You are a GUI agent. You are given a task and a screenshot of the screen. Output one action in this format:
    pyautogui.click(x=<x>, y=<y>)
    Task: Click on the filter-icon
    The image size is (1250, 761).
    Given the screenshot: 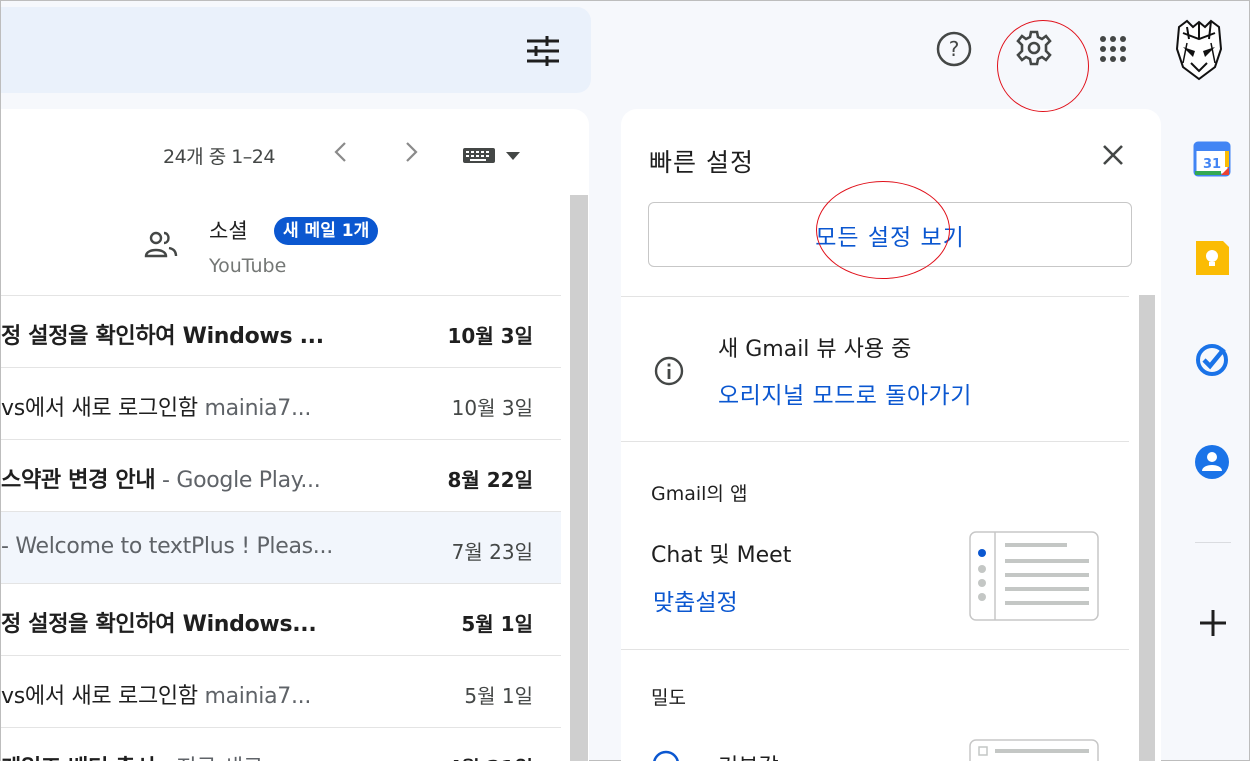 What is the action you would take?
    pyautogui.click(x=543, y=51)
    